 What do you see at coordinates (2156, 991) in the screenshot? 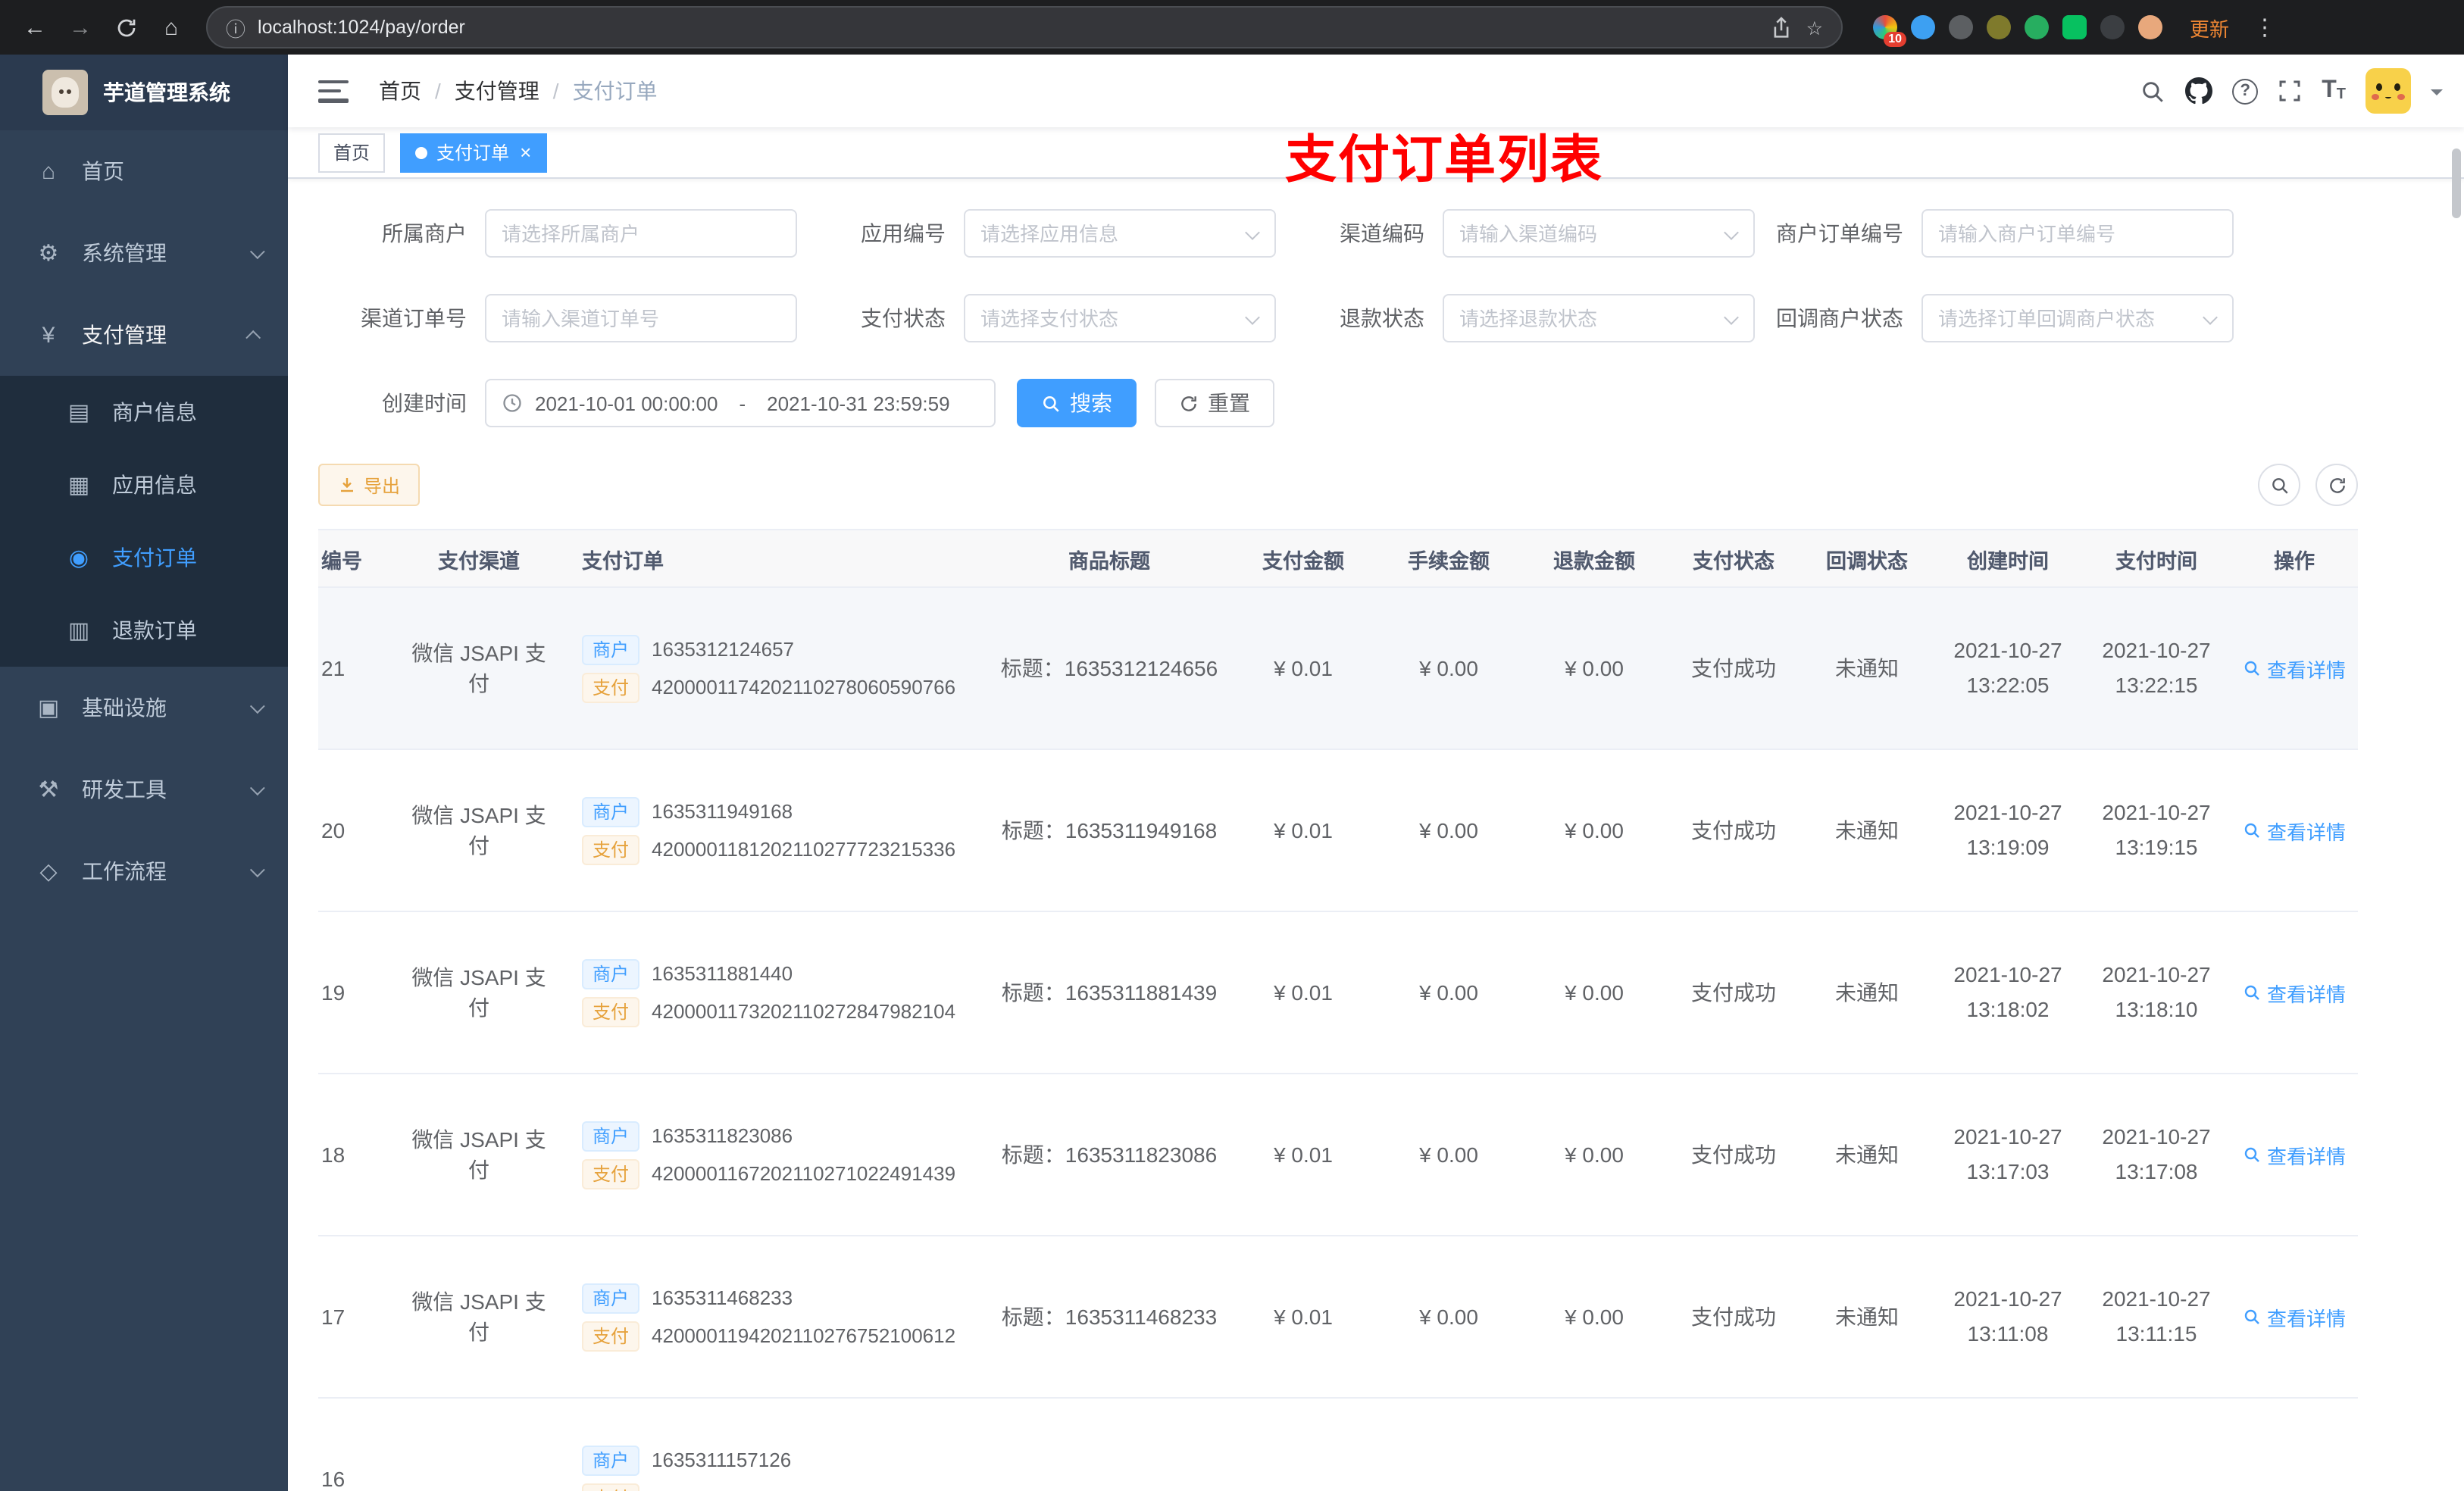
I see `pay-time: 2021-10-27 13:18:10` at bounding box center [2156, 991].